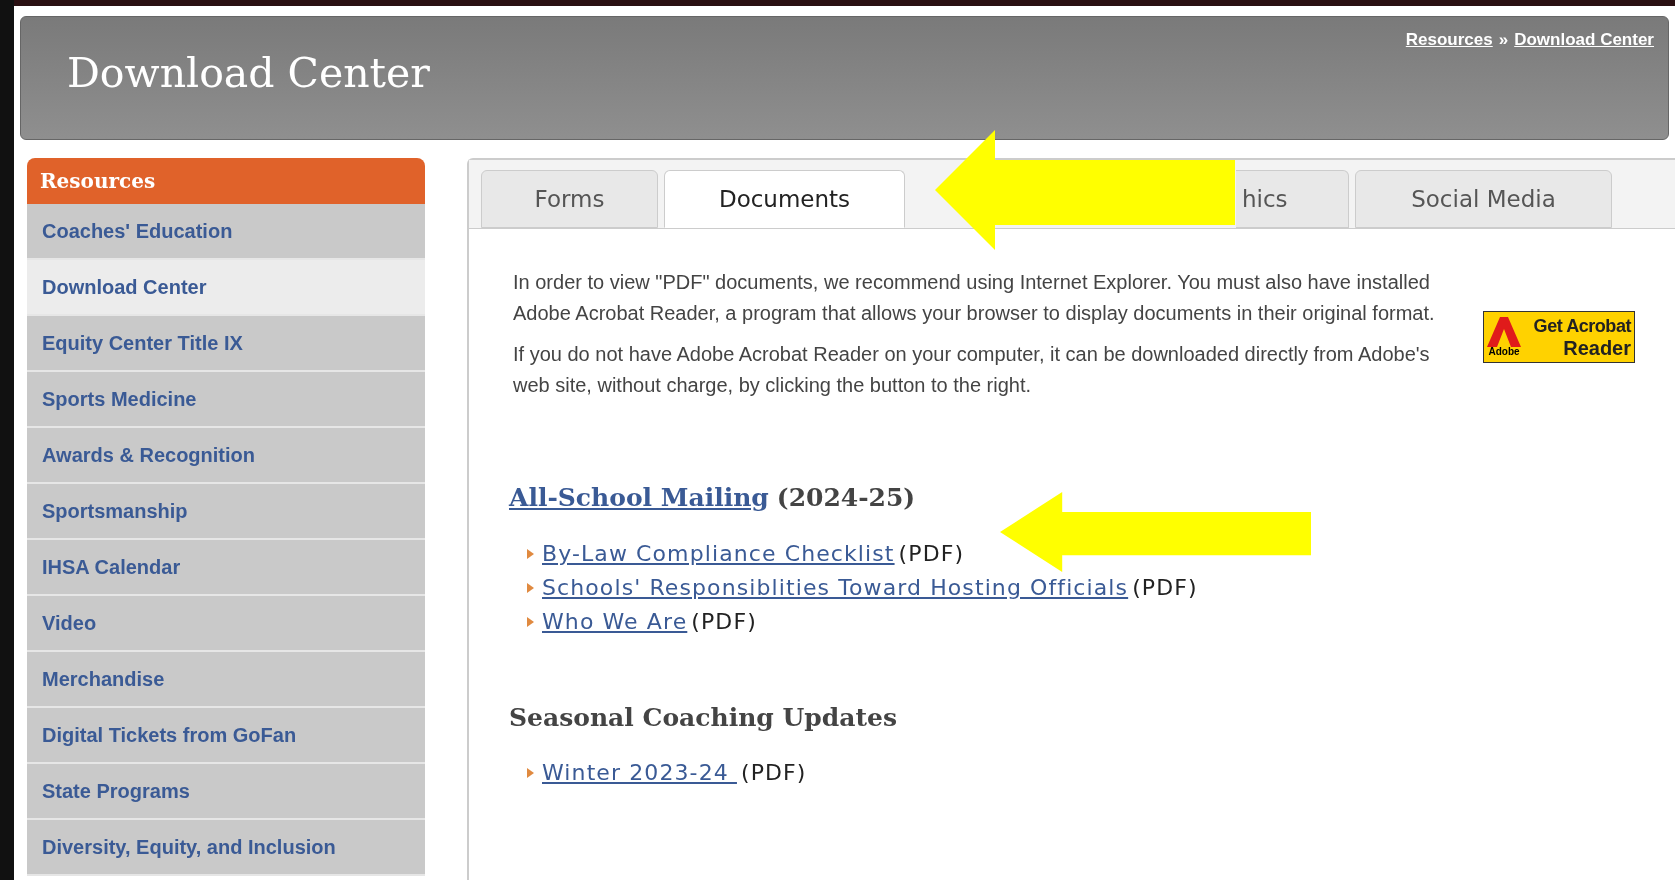 The image size is (1675, 880). What do you see at coordinates (1597, 348) in the screenshot?
I see `badge-line: Reader` at bounding box center [1597, 348].